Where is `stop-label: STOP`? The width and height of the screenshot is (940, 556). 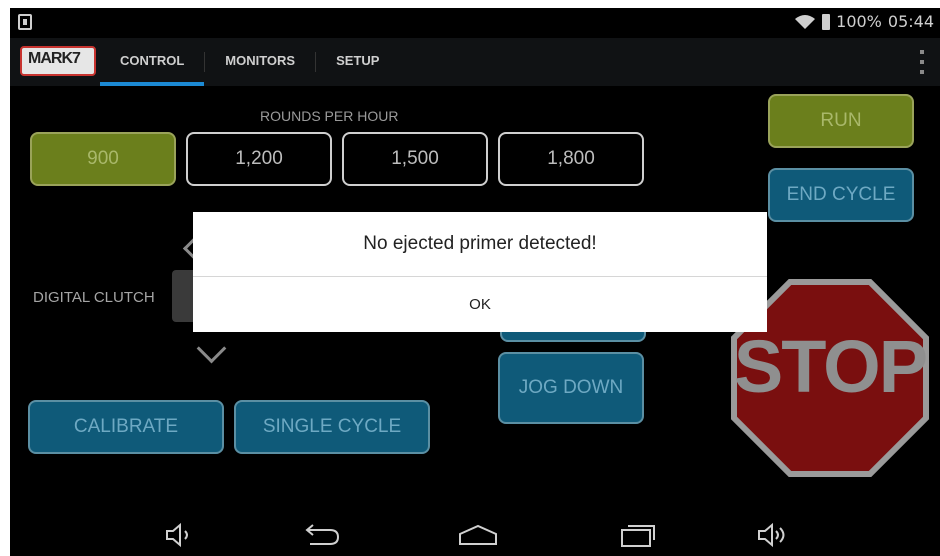
stop-label: STOP is located at coordinates (830, 366).